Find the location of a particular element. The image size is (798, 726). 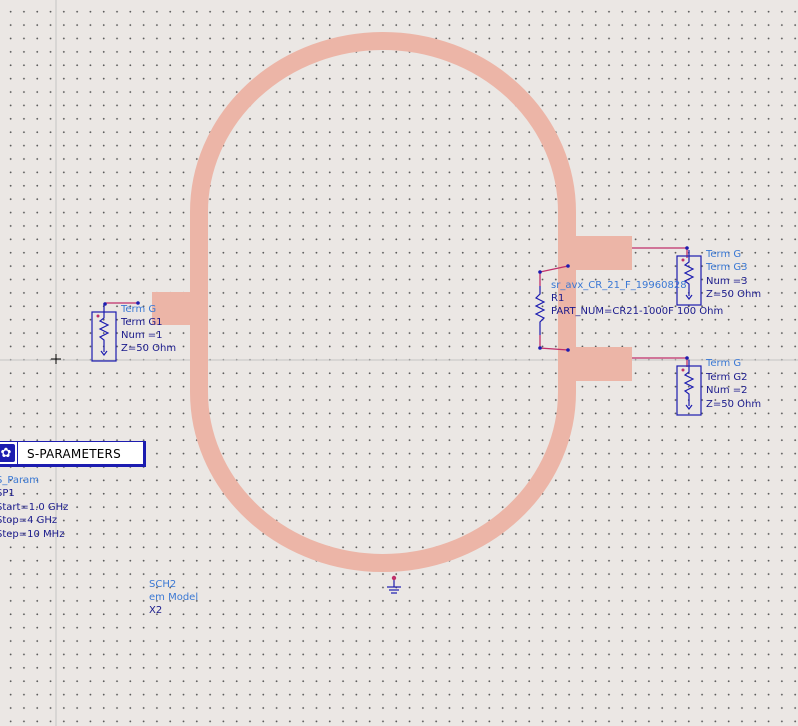

sparam-step-label: Step=10 MHz is located at coordinates (32, 534).